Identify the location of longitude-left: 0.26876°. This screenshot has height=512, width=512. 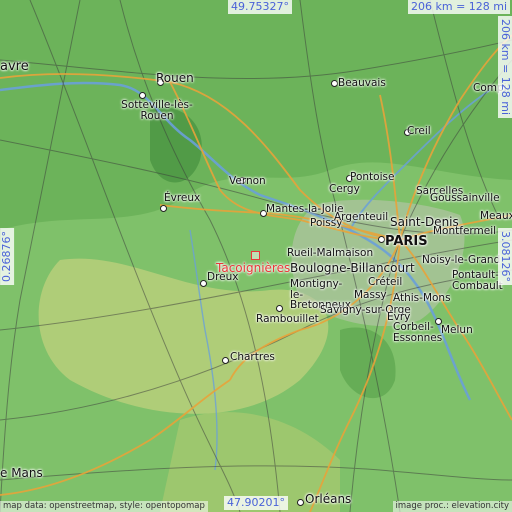
(7, 256).